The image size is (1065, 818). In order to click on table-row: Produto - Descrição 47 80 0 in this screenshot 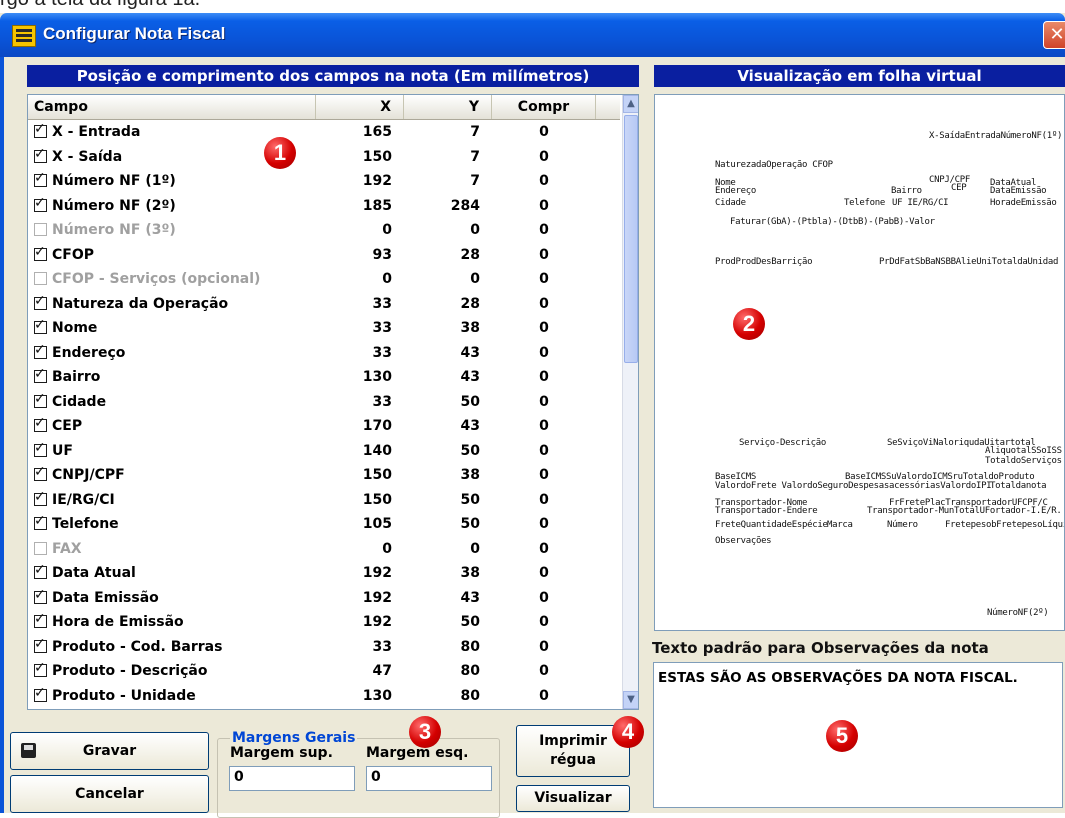, I will do `click(324, 671)`.